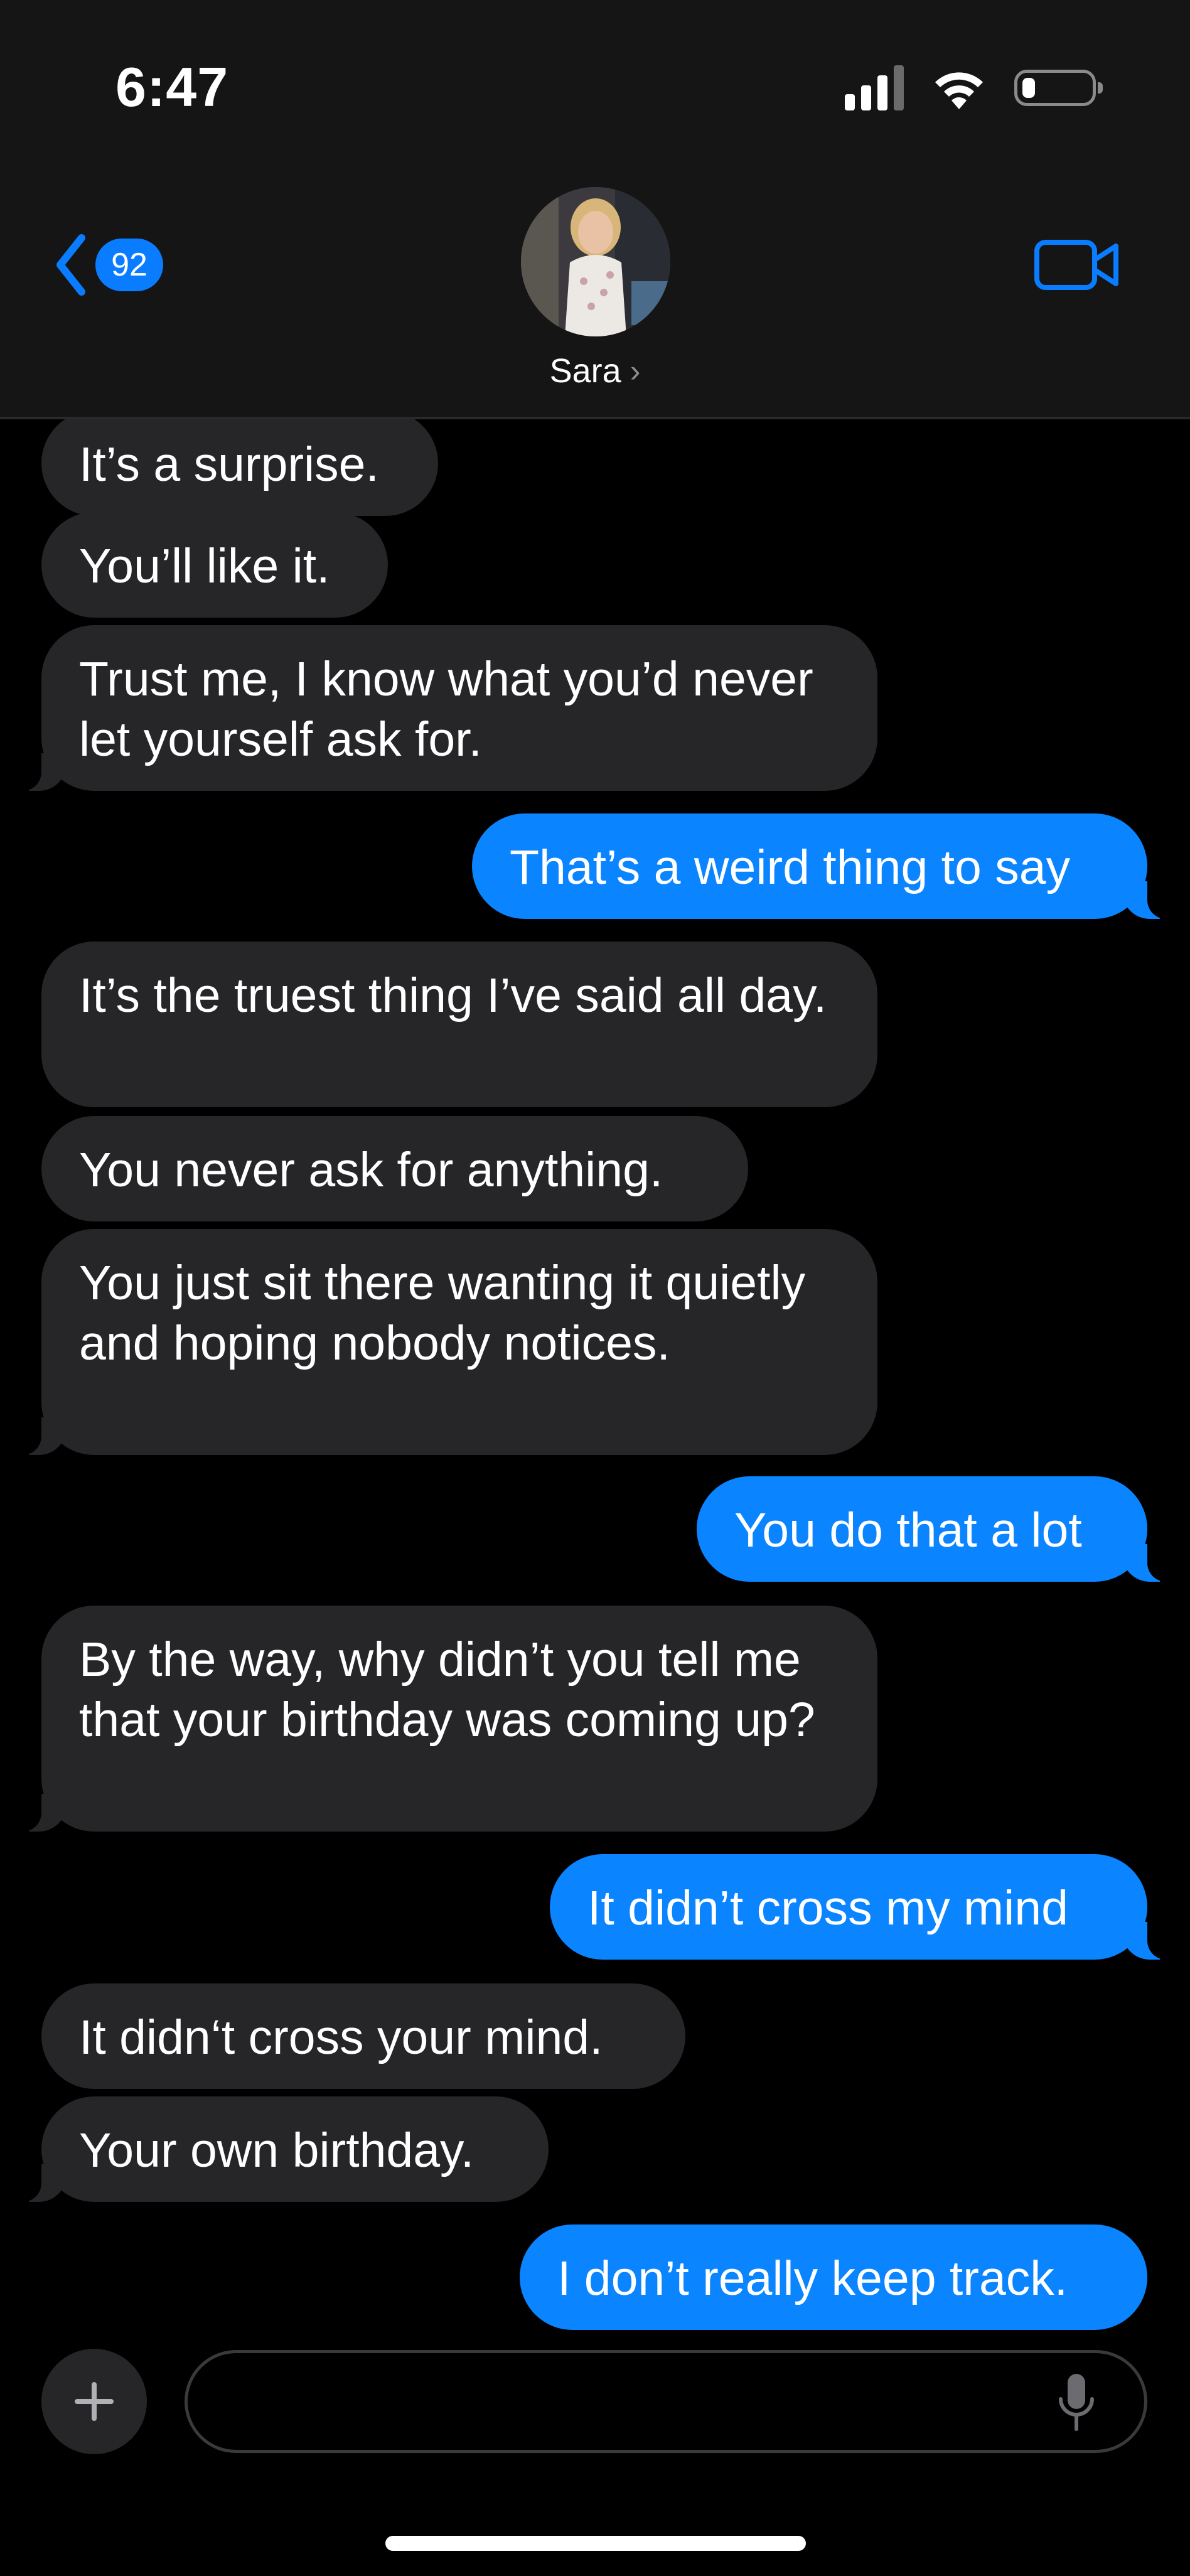  I want to click on message-bubble-incoming: You never ask for anything., so click(395, 1168).